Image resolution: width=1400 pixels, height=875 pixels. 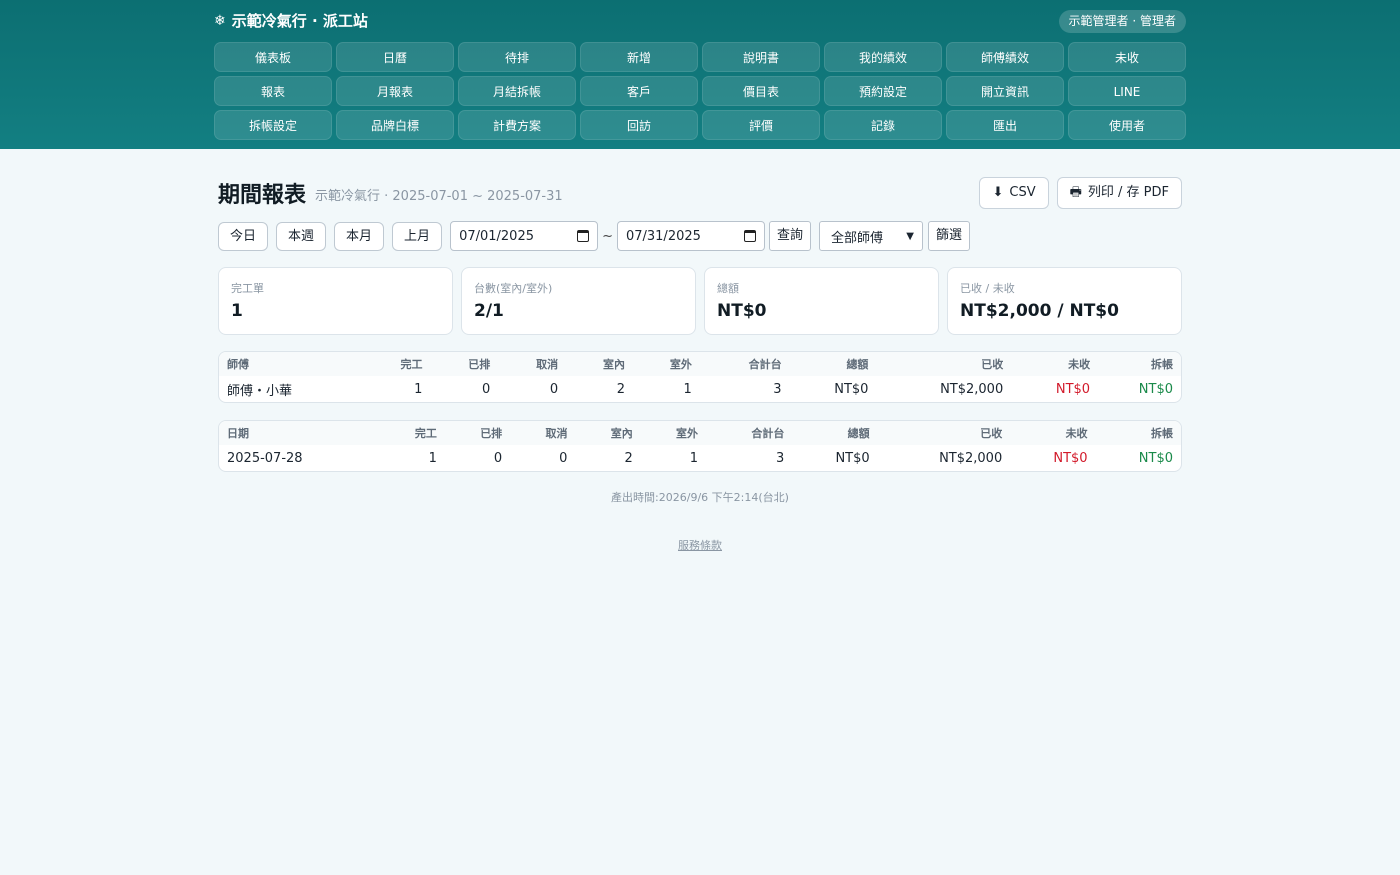 I want to click on nav-dashboard: 儀表板, so click(x=273, y=57).